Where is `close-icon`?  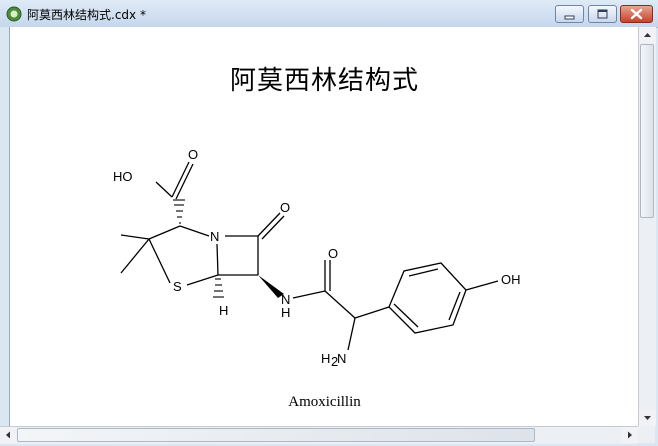 close-icon is located at coordinates (636, 14).